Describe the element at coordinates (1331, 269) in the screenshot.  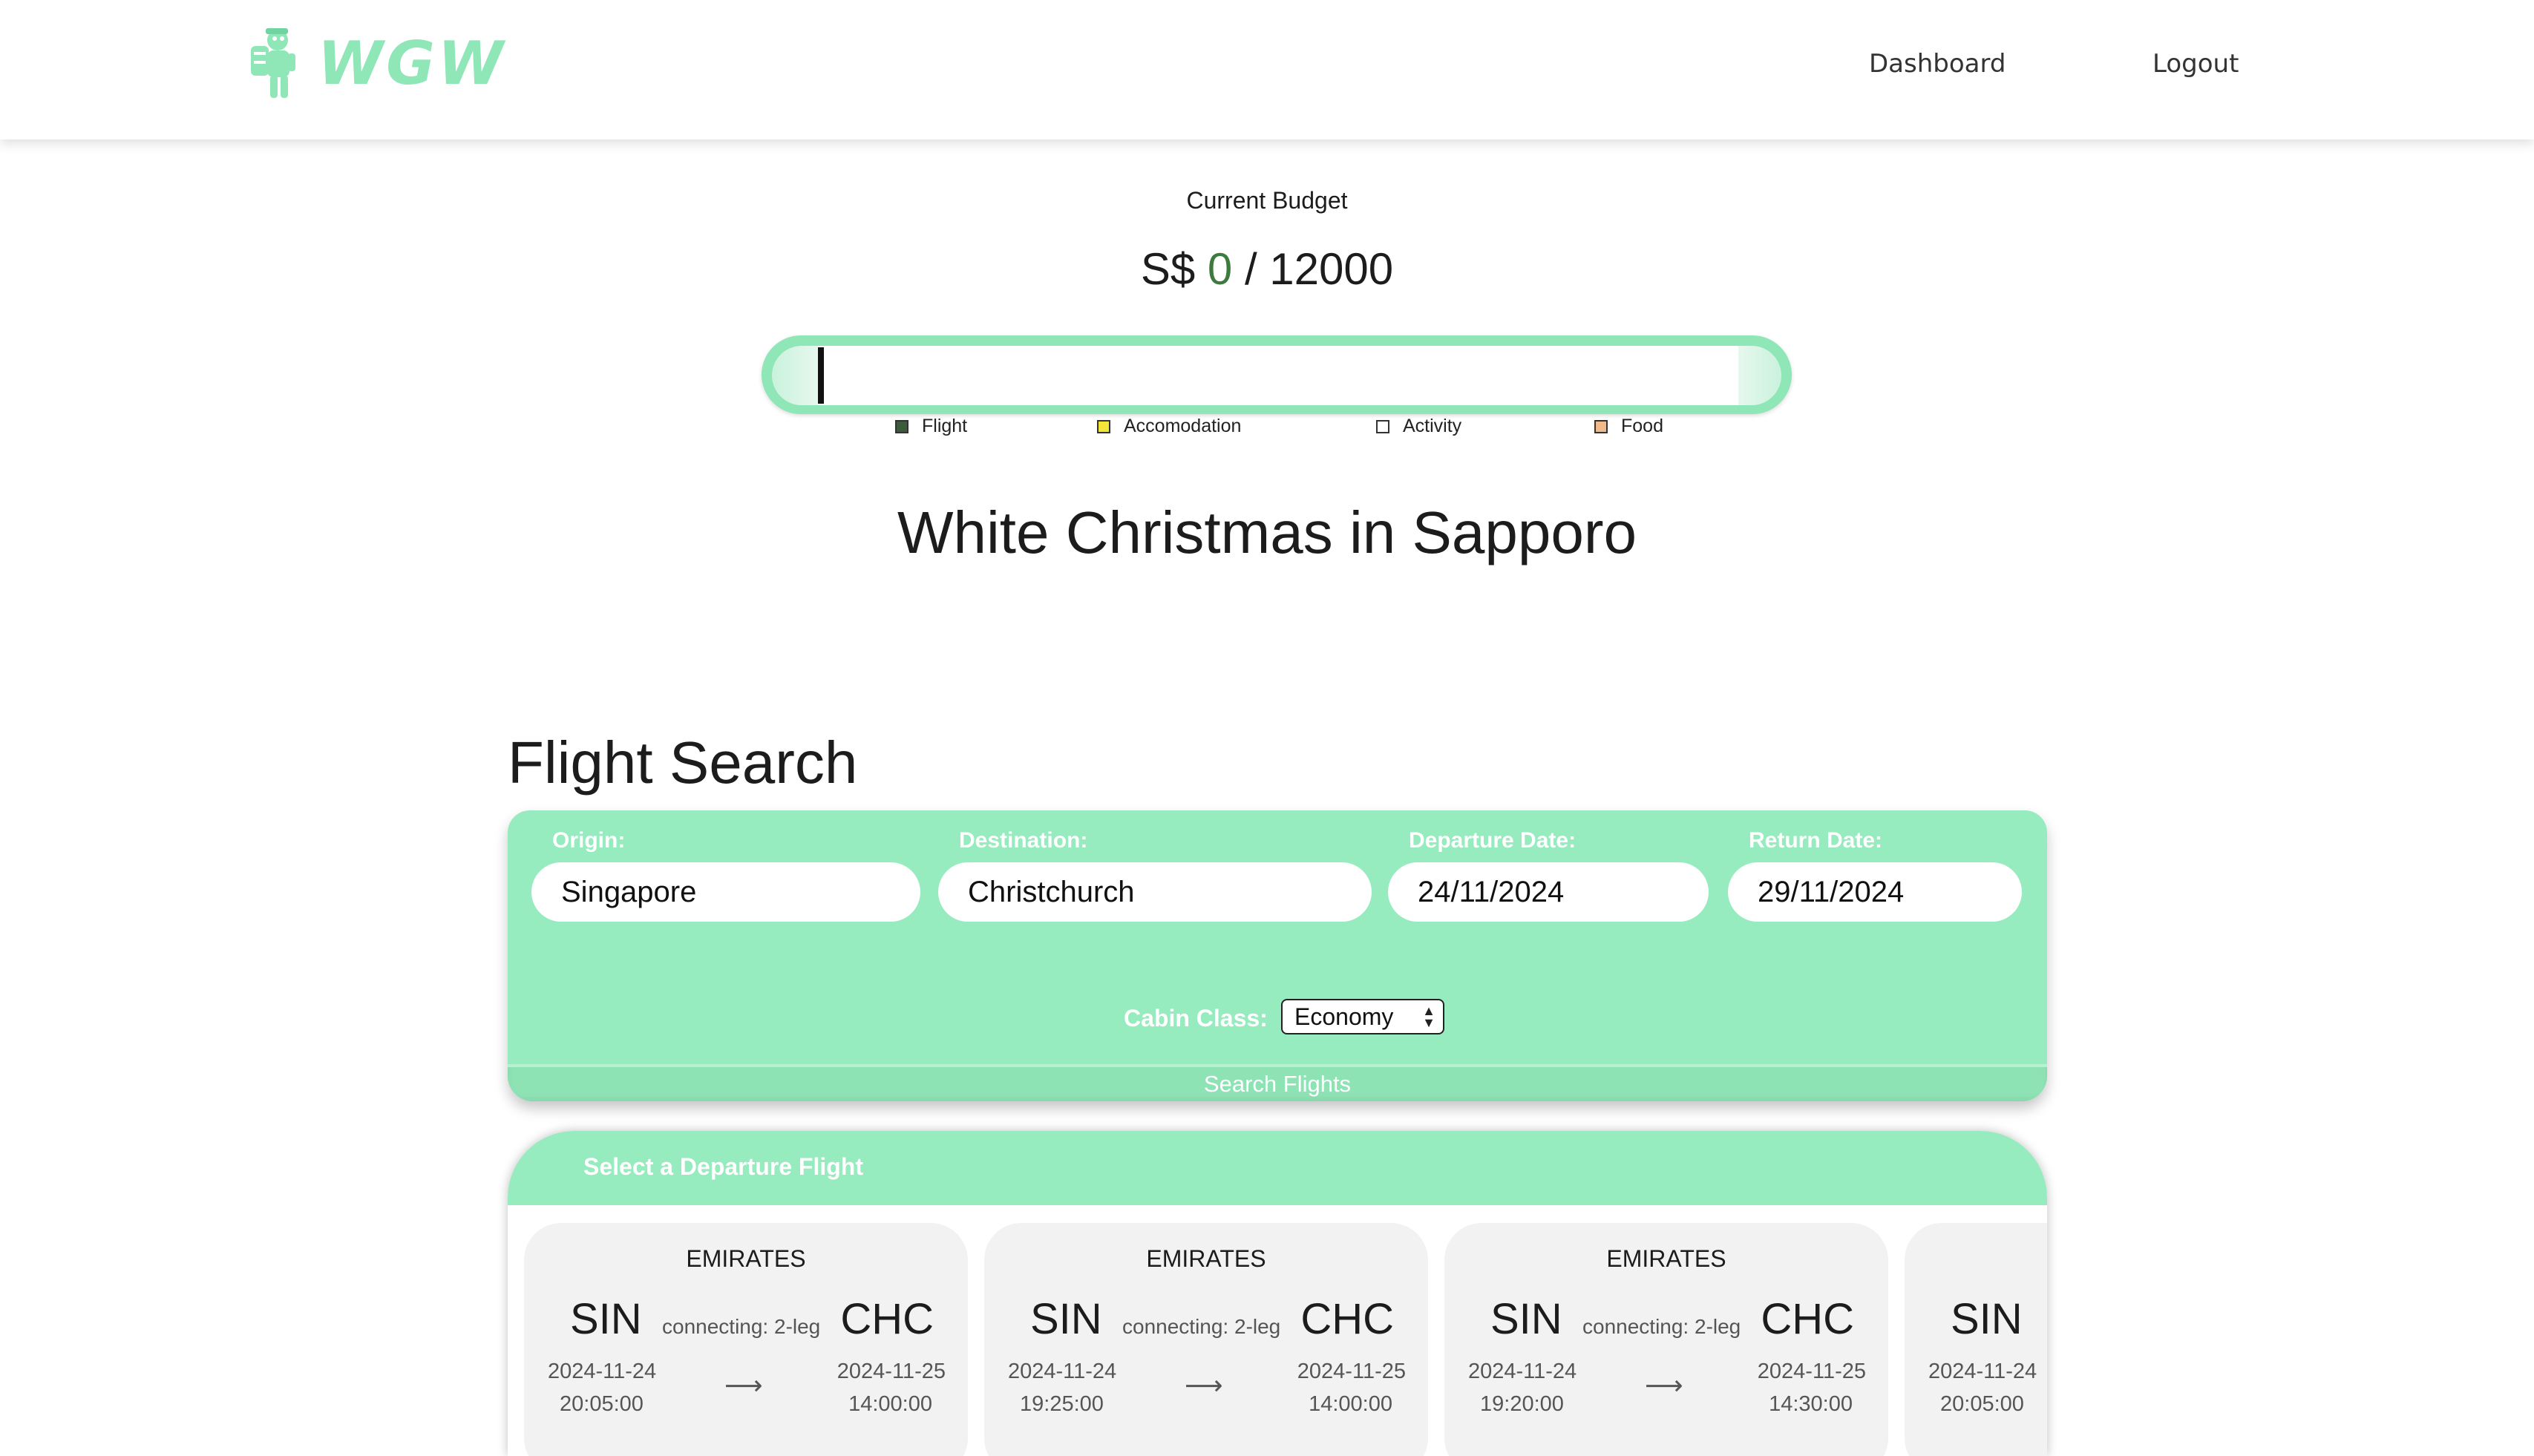
I see `budget-total: 12000` at that location.